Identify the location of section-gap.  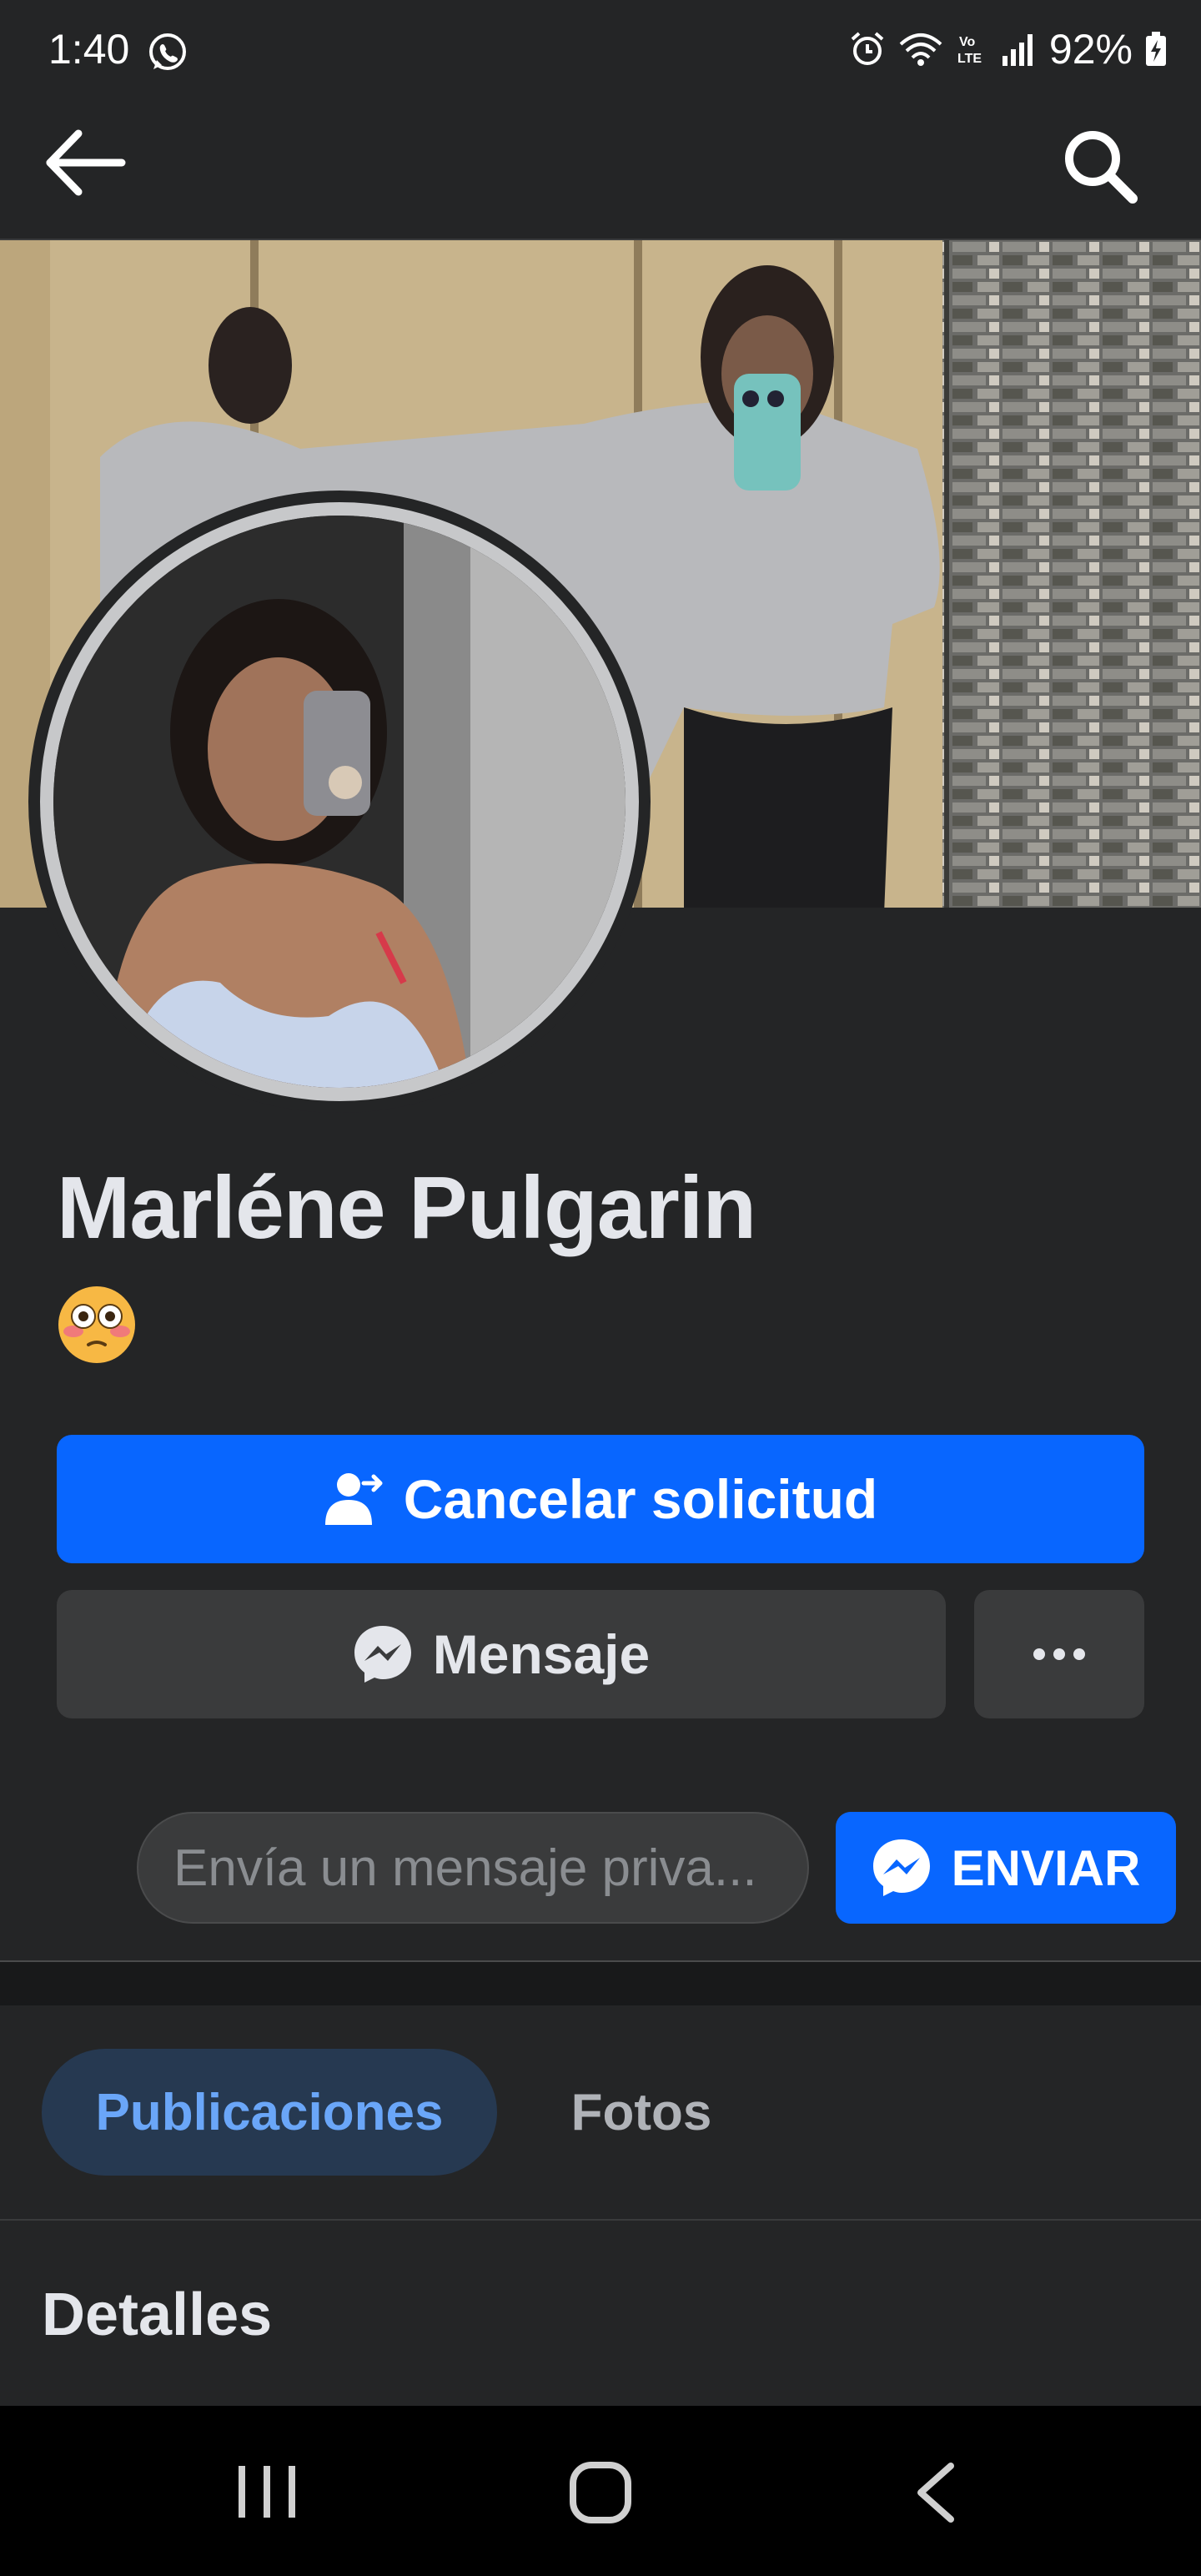
(601, 1983).